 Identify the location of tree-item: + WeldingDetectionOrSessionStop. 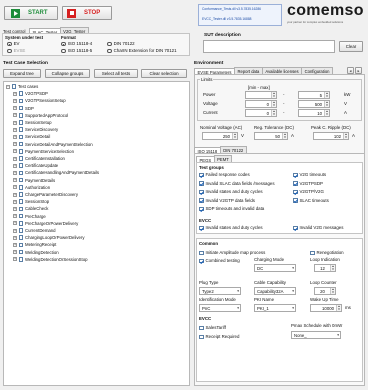
(50, 259).